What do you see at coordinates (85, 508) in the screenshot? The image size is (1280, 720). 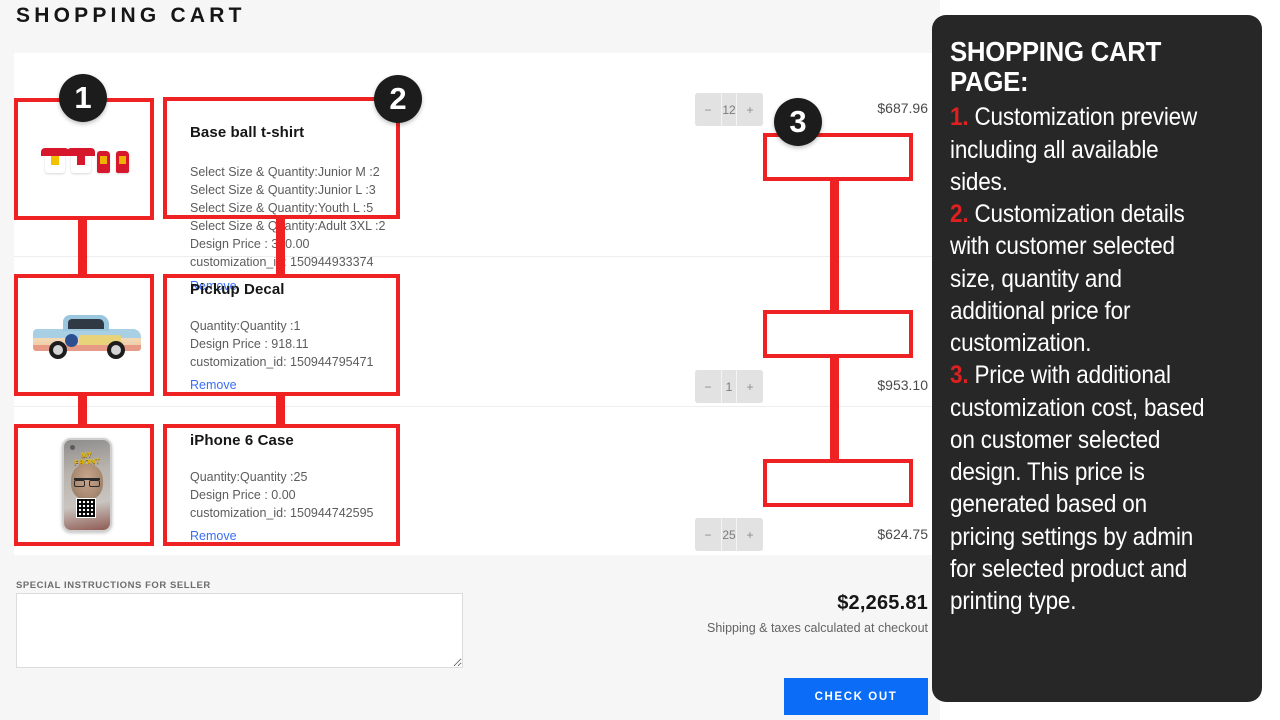 I see `qr-code-icon` at bounding box center [85, 508].